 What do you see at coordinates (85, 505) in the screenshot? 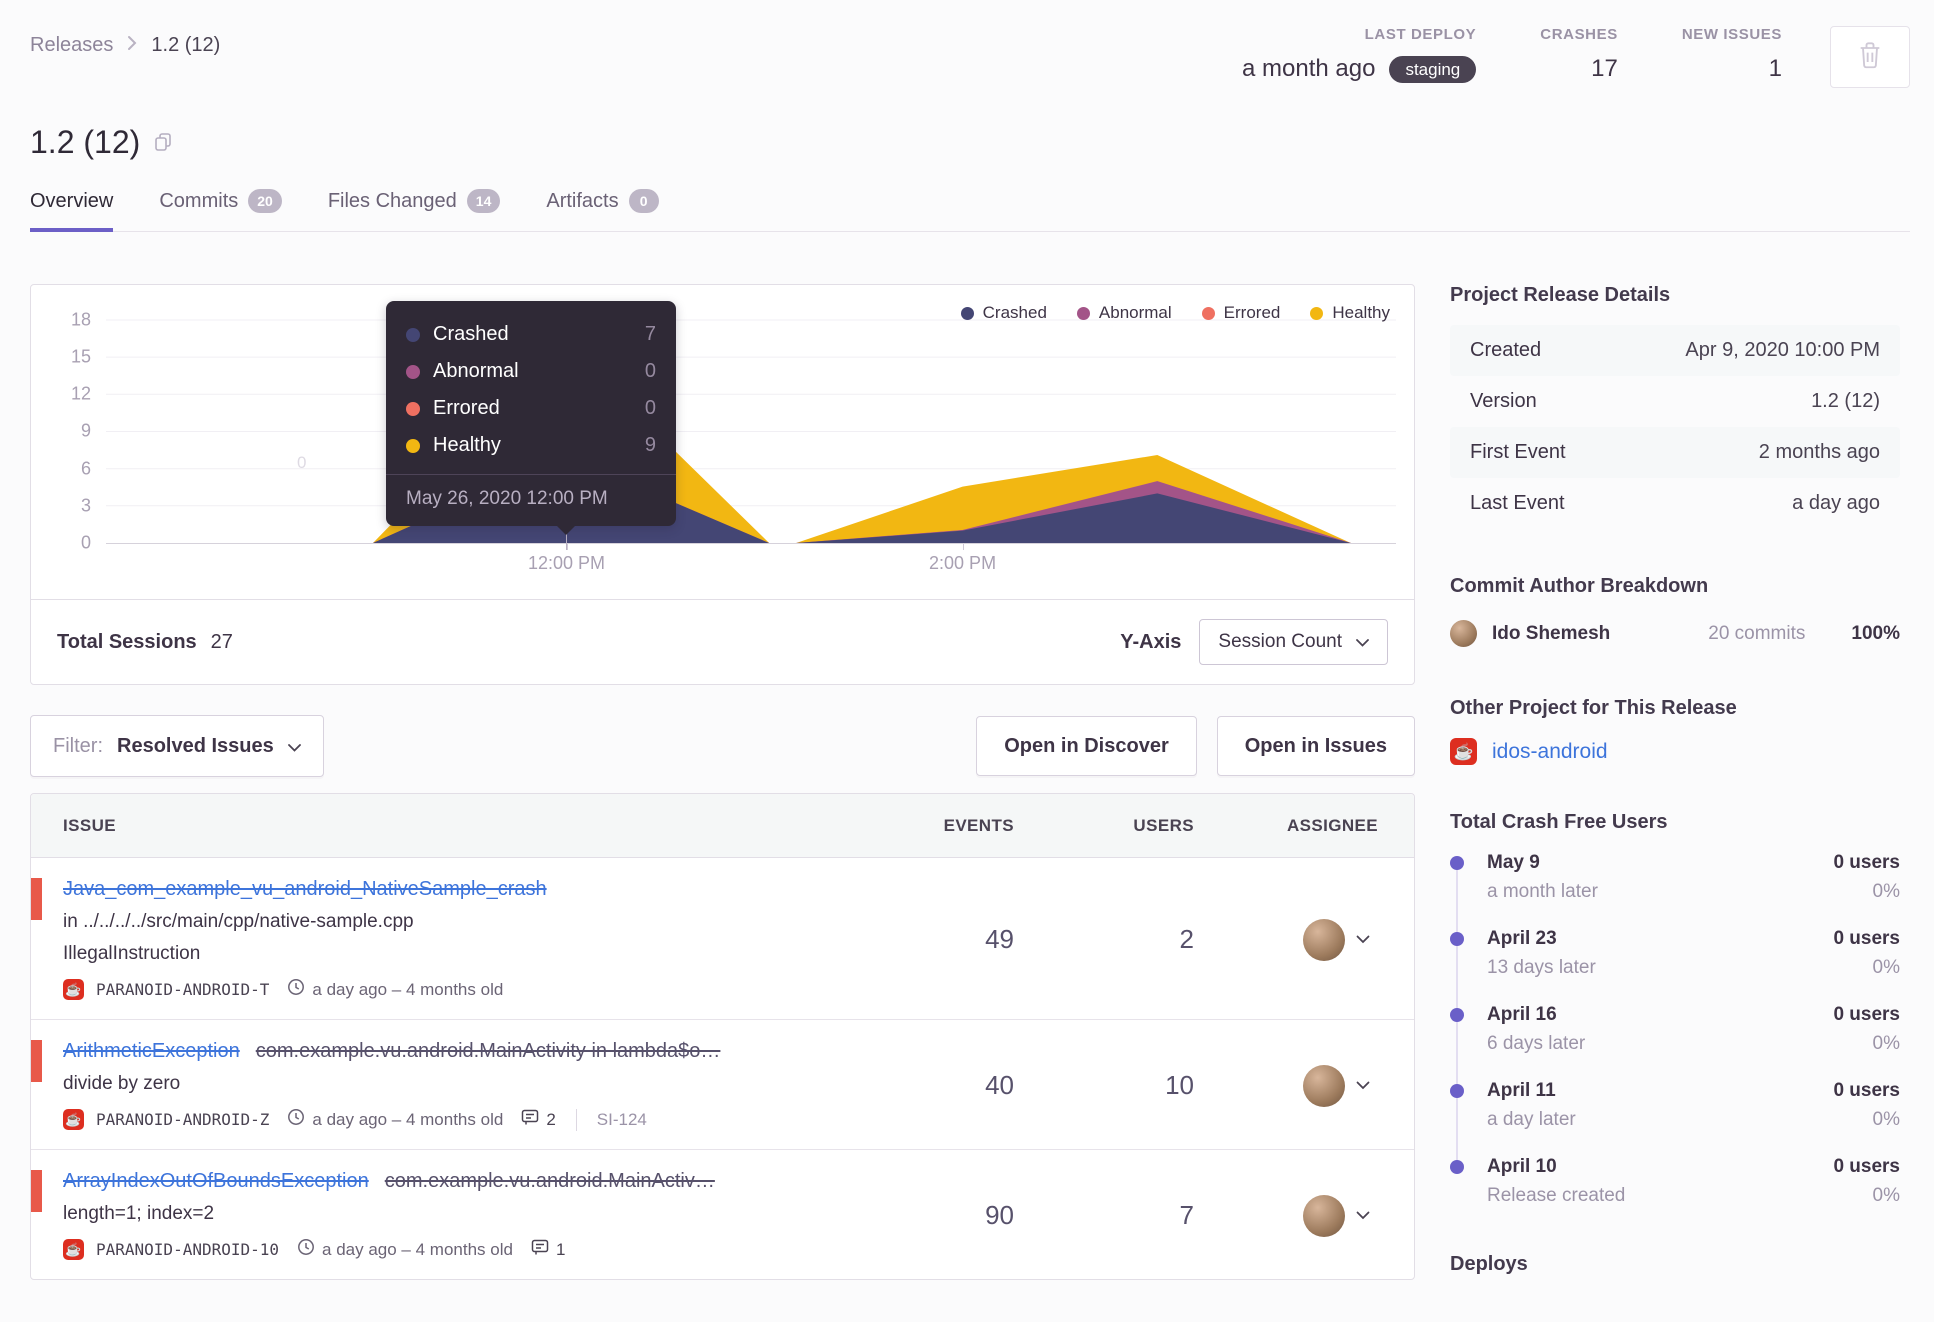
I see `y-axis-tick-label: 3` at bounding box center [85, 505].